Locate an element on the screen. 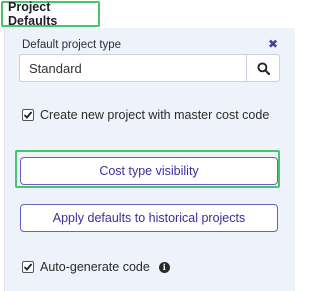  master-cost-code-row: Create new project with master cost code is located at coordinates (145, 115).